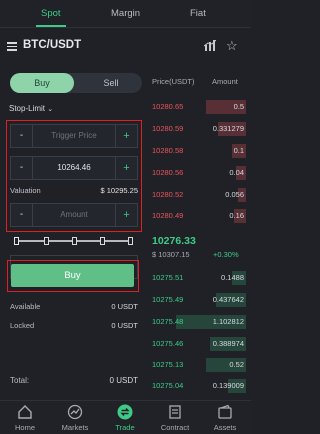 Image resolution: width=320 pixels, height=434 pixels. Describe the element at coordinates (126, 215) in the screenshot. I see `amount-increment: +` at that location.